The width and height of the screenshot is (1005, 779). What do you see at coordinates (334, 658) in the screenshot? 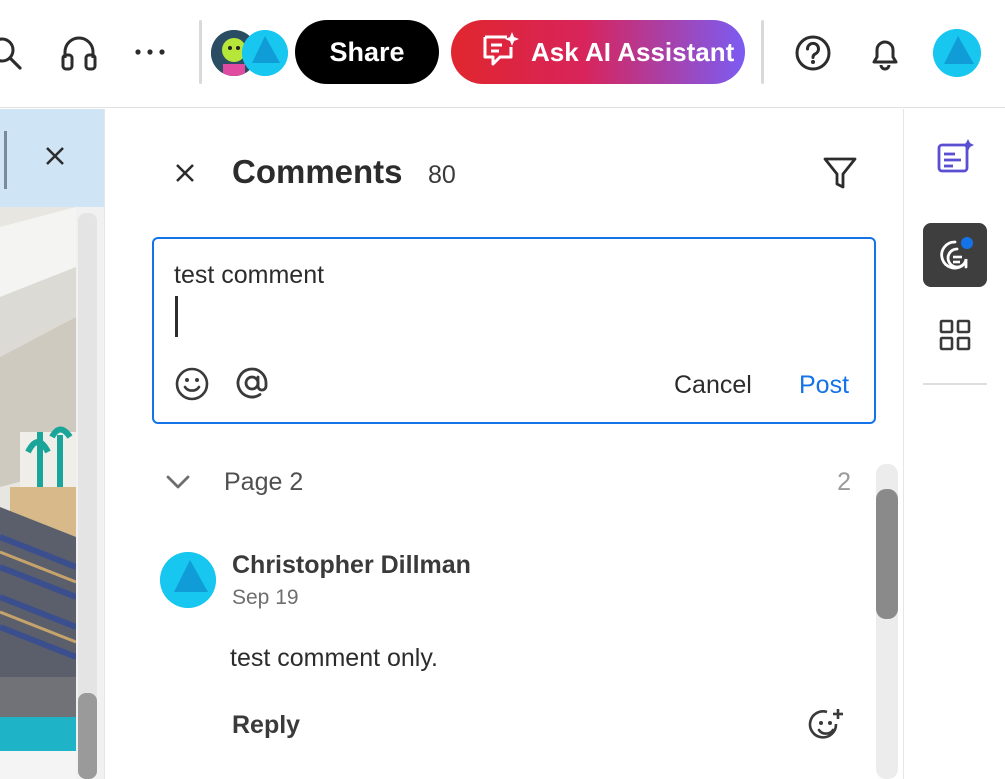
I see `comment-body: test comment only.` at bounding box center [334, 658].